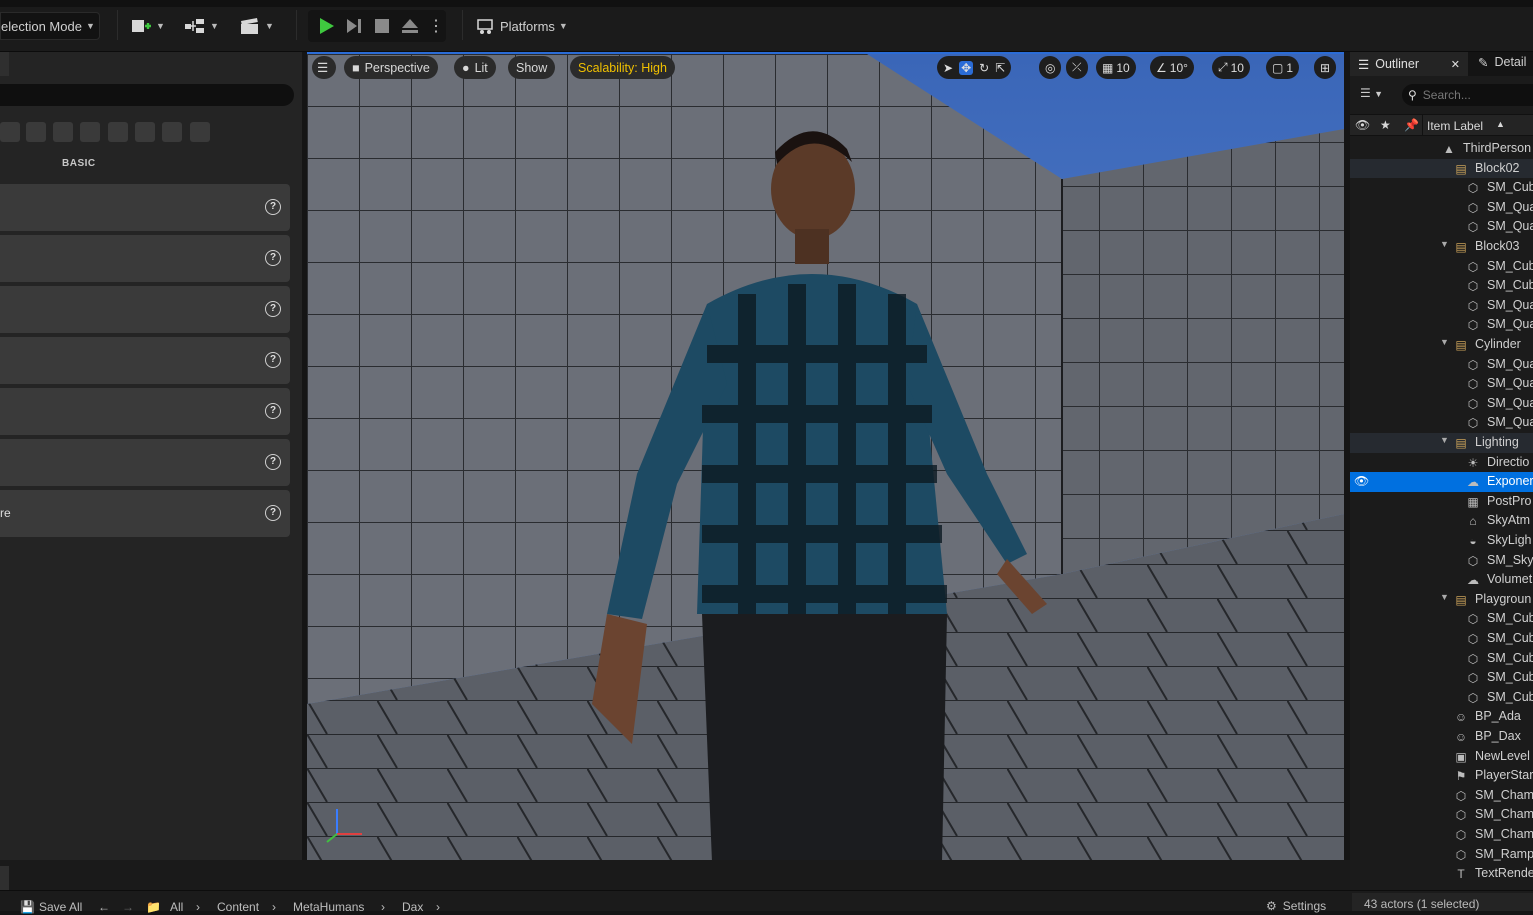  I want to click on breadcrumb-content: Content, so click(238, 907).